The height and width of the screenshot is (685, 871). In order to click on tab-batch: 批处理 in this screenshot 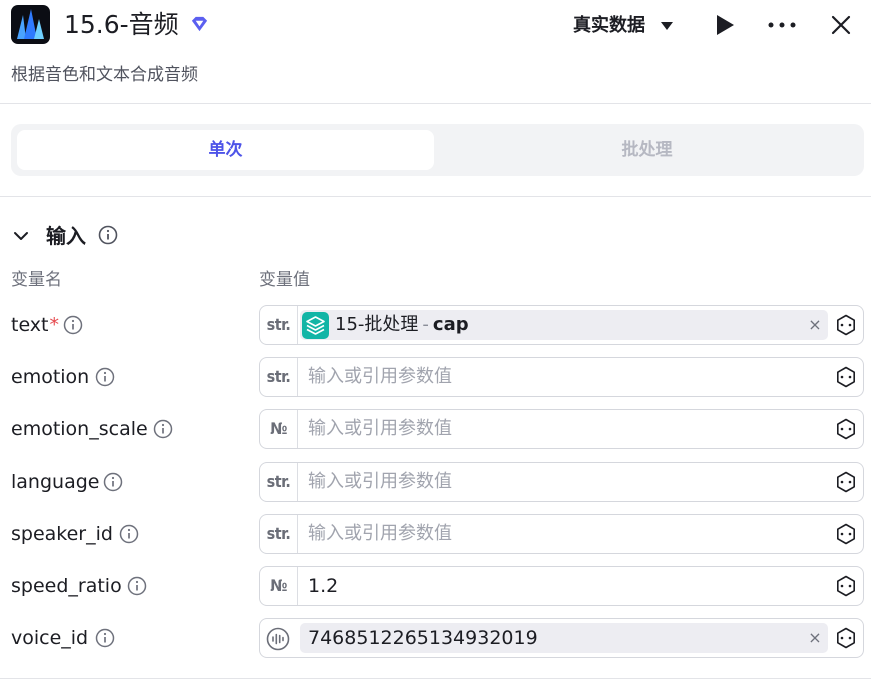, I will do `click(647, 150)`.